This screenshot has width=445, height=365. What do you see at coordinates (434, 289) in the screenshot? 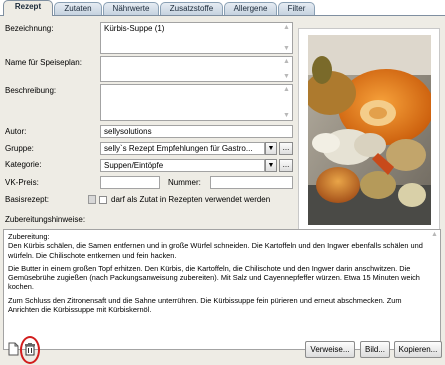
I see `zubereitung-scrollbar: ▲ ▼` at bounding box center [434, 289].